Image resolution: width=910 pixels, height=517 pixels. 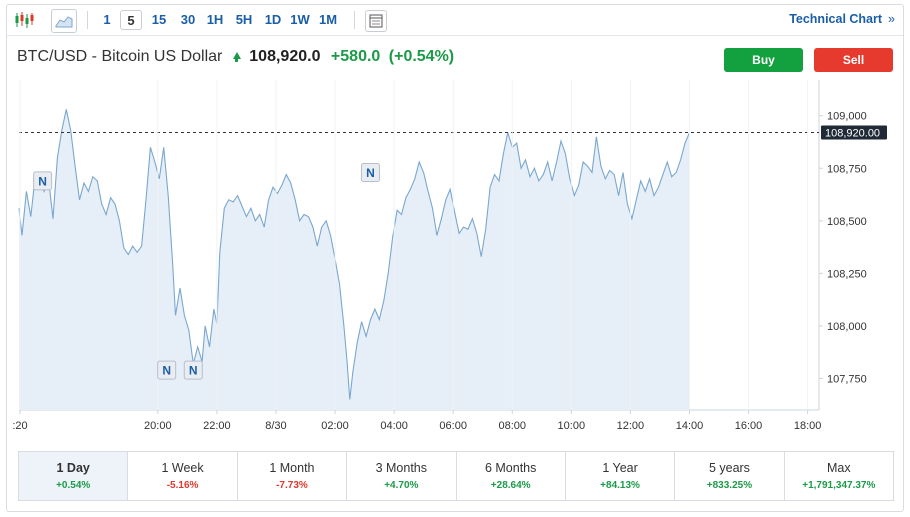 What do you see at coordinates (620, 468) in the screenshot?
I see `period-label: 1 Year` at bounding box center [620, 468].